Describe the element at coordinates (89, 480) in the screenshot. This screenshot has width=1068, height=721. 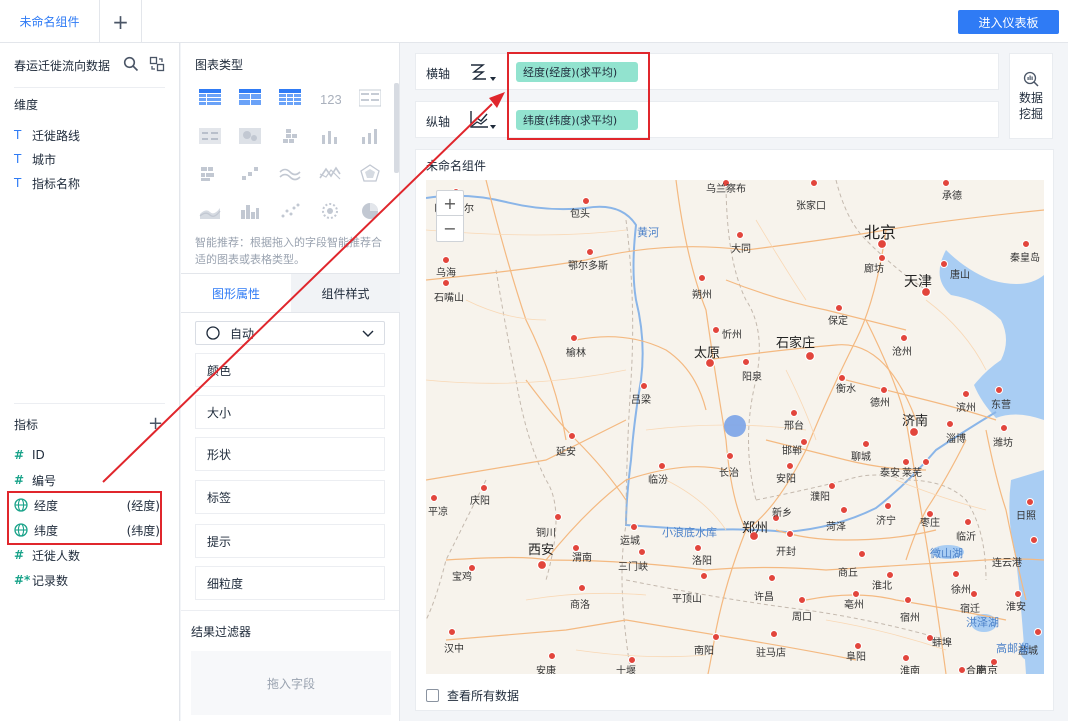
I see `measure-field-number: # 编号` at that location.